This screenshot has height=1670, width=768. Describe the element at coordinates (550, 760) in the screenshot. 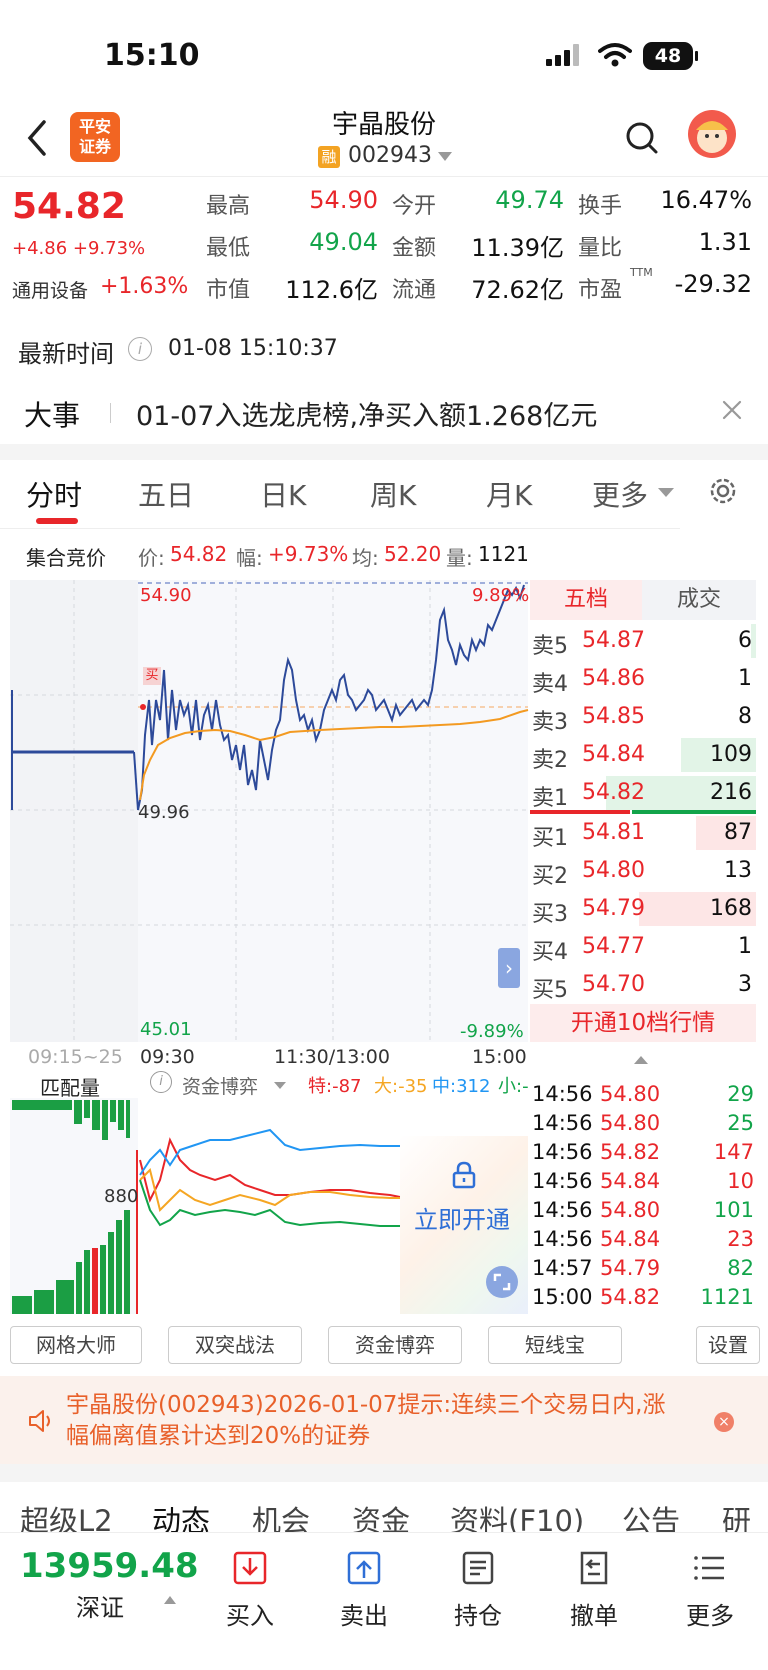

I see `order-level-label: 卖2` at that location.